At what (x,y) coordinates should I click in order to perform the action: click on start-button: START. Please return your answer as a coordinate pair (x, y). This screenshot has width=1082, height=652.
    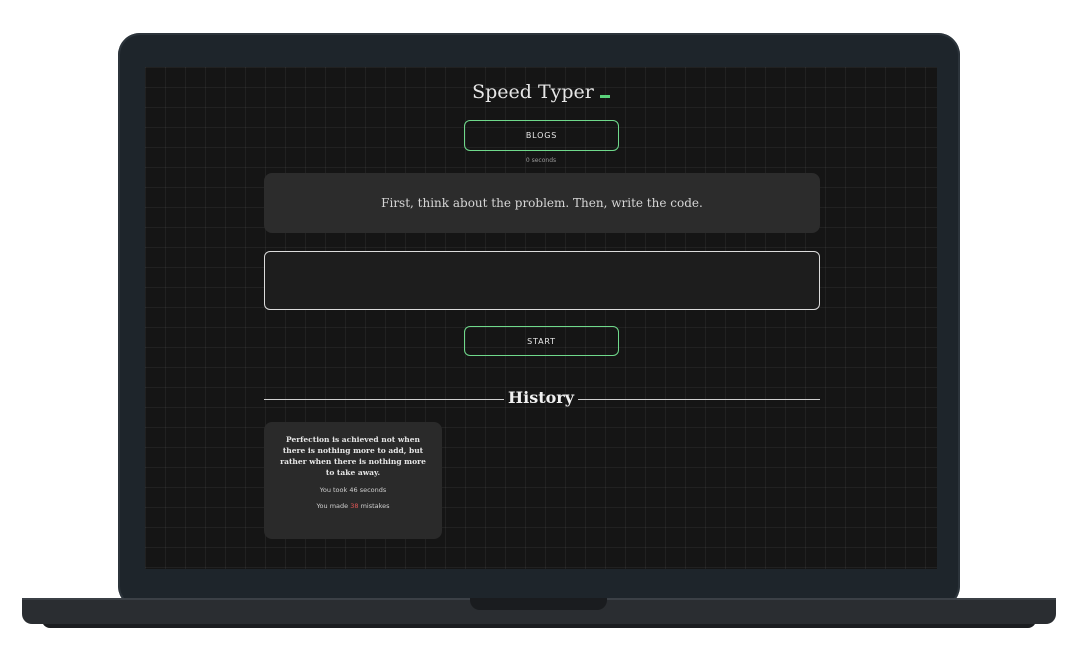
    Looking at the image, I should click on (541, 341).